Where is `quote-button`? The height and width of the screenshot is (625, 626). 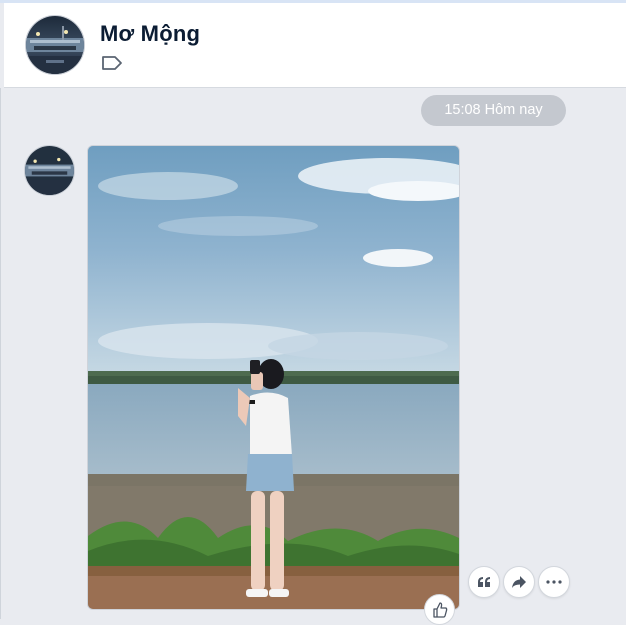
quote-button is located at coordinates (484, 582).